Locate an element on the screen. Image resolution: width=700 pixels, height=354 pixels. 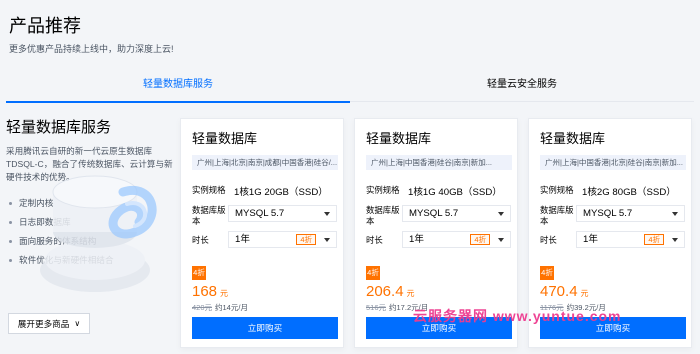
tab-db-service: 轻量数据库服务 is located at coordinates (178, 86).